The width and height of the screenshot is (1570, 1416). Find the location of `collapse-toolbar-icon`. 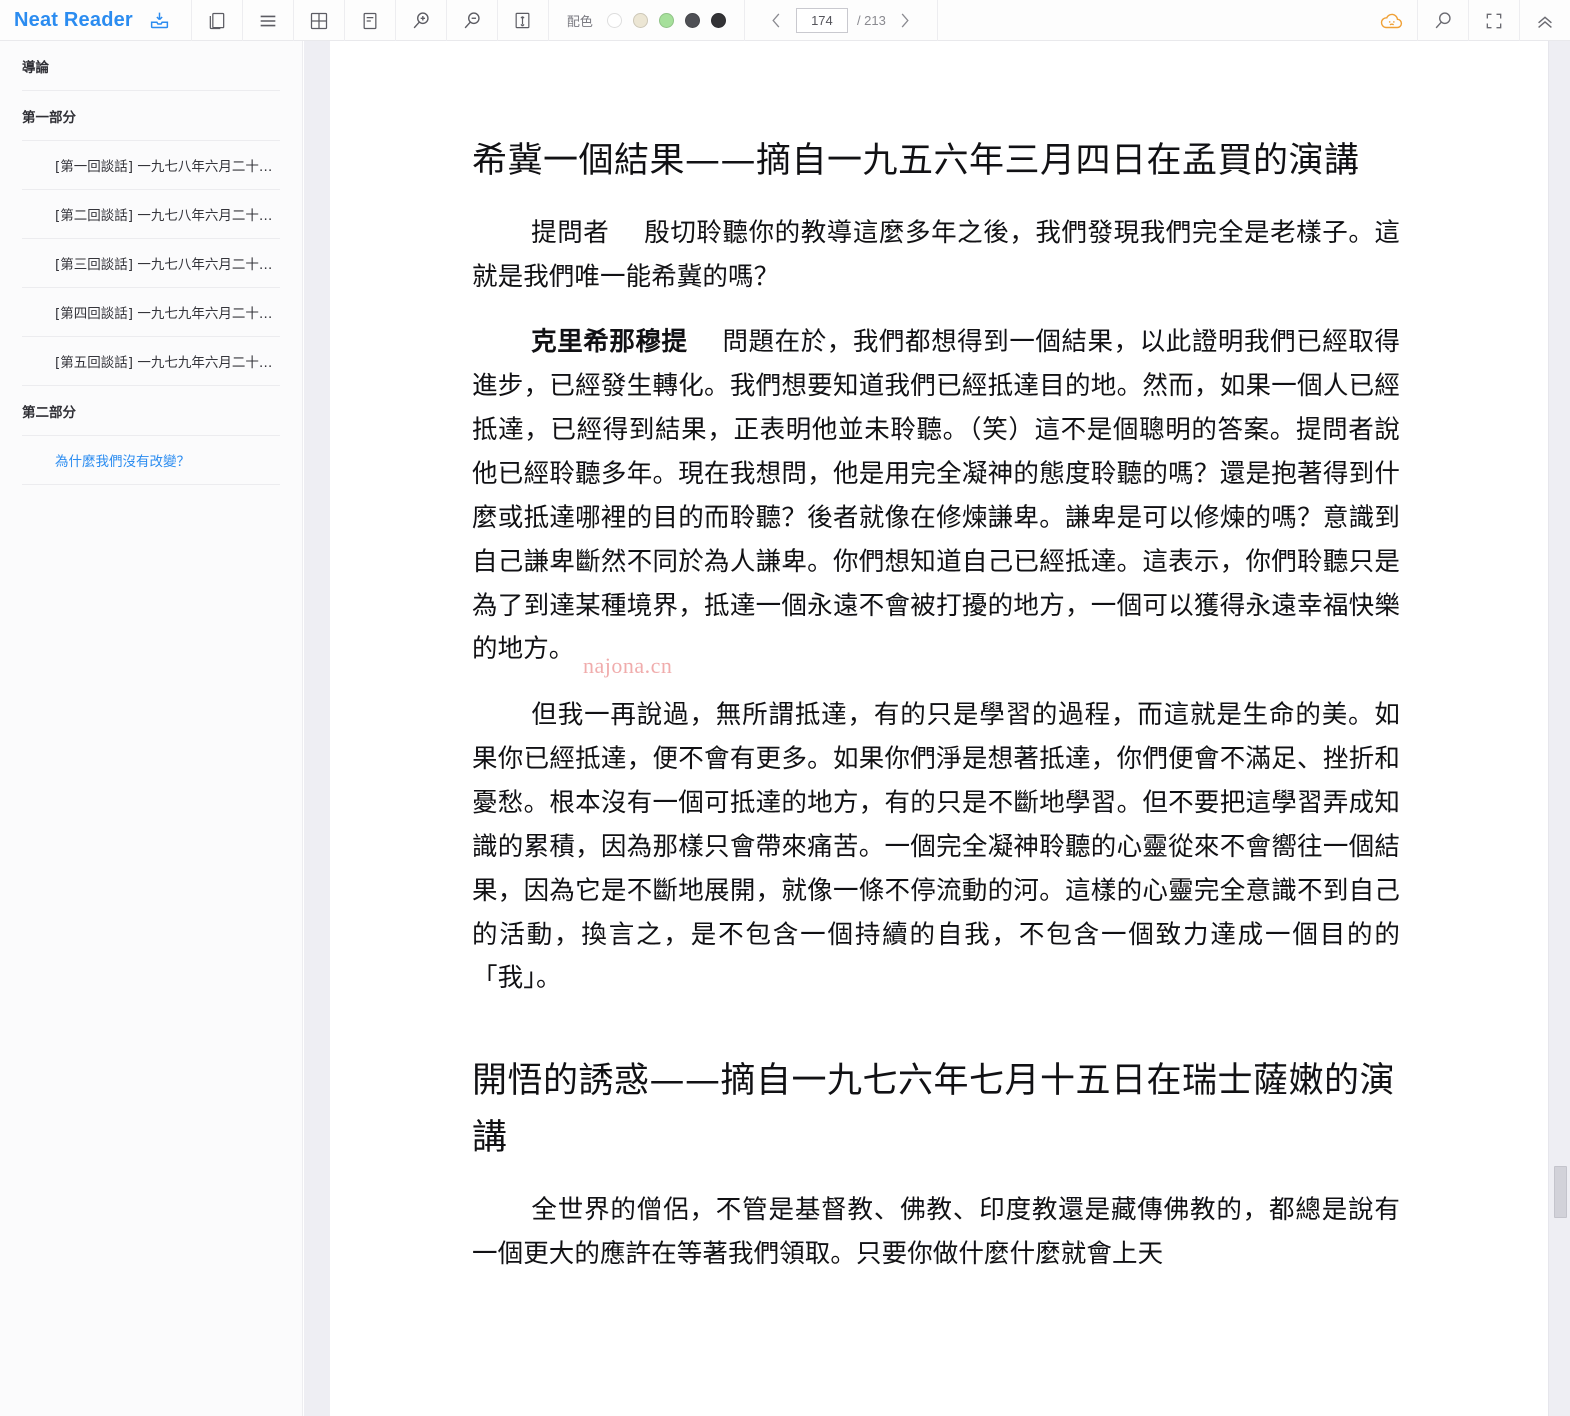

collapse-toolbar-icon is located at coordinates (1545, 20).